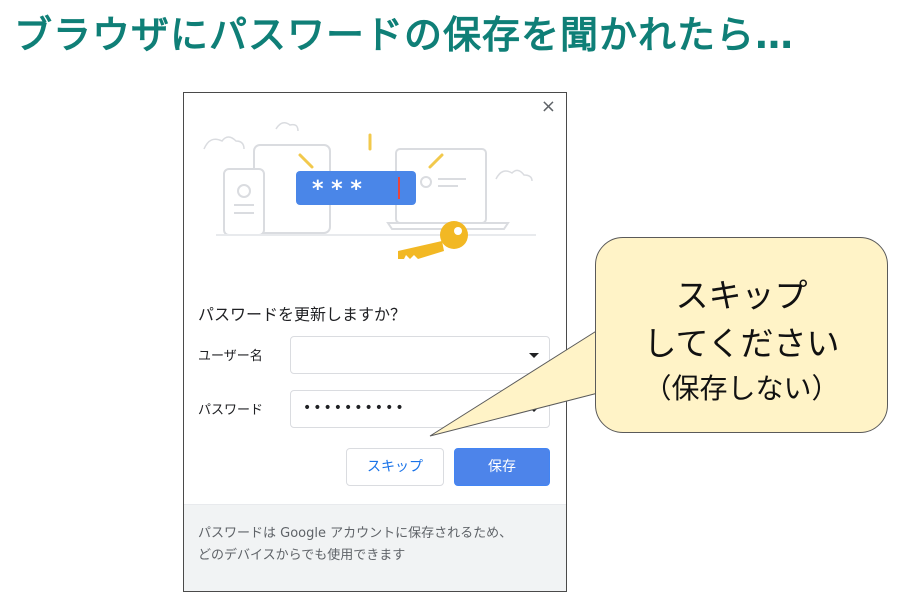  I want to click on callout-line-1: スキップ, so click(741, 295).